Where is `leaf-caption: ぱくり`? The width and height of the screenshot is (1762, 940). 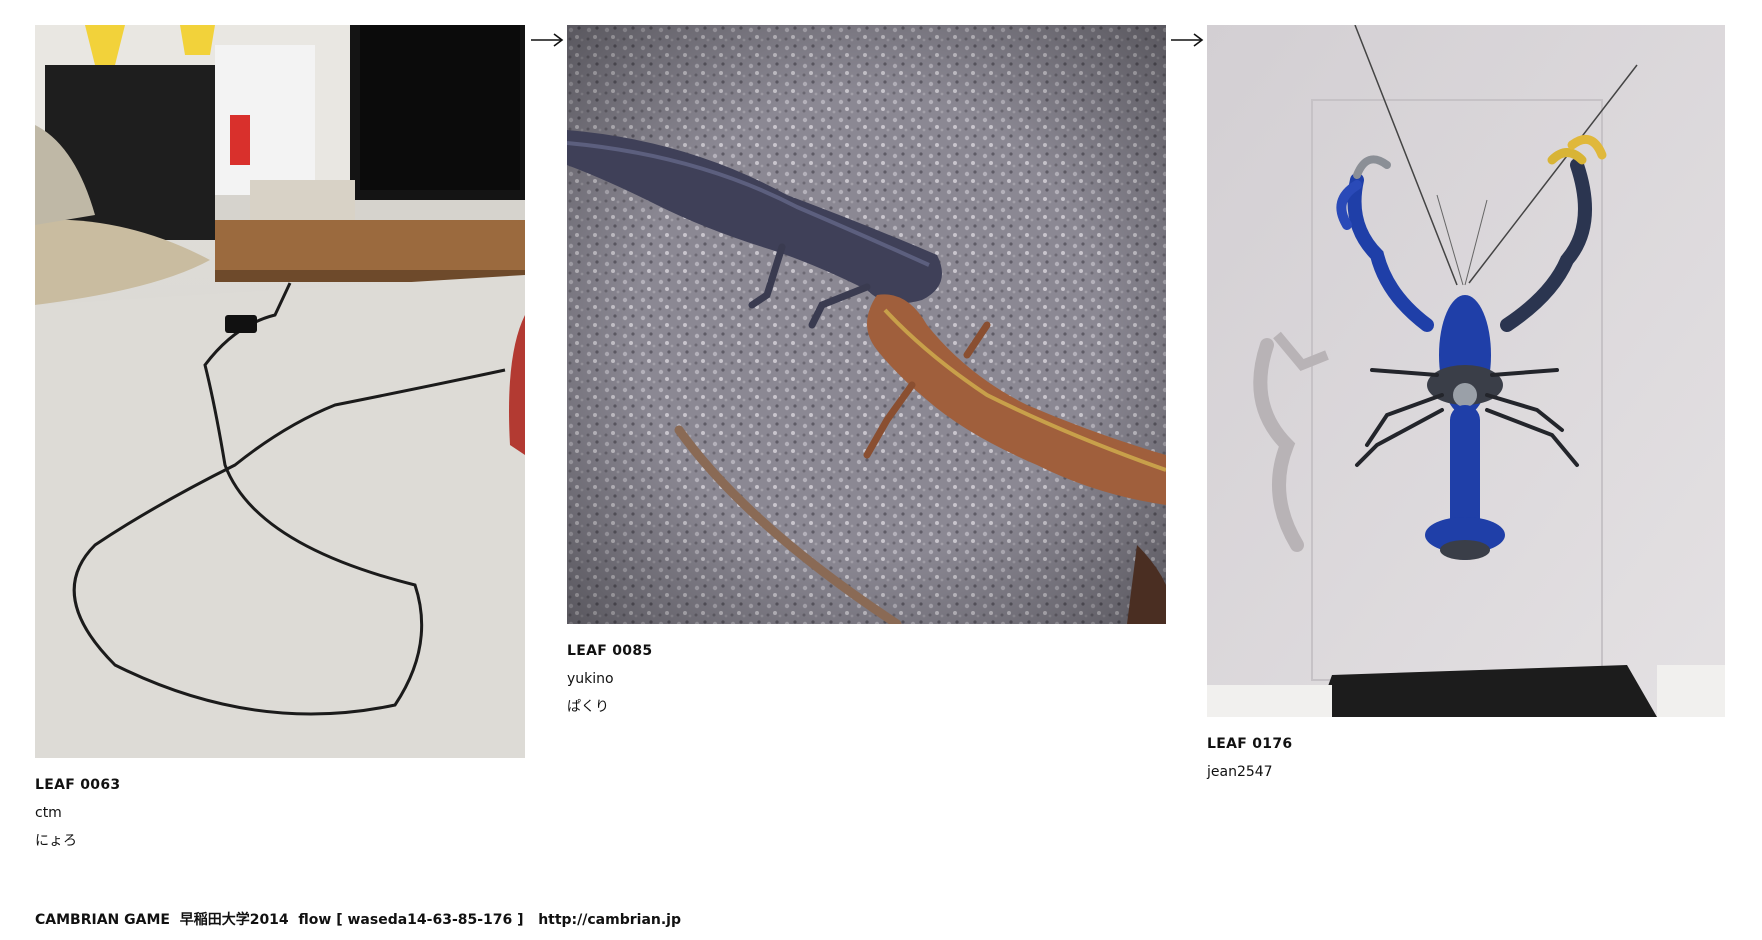 leaf-caption: ぱくり is located at coordinates (588, 707).